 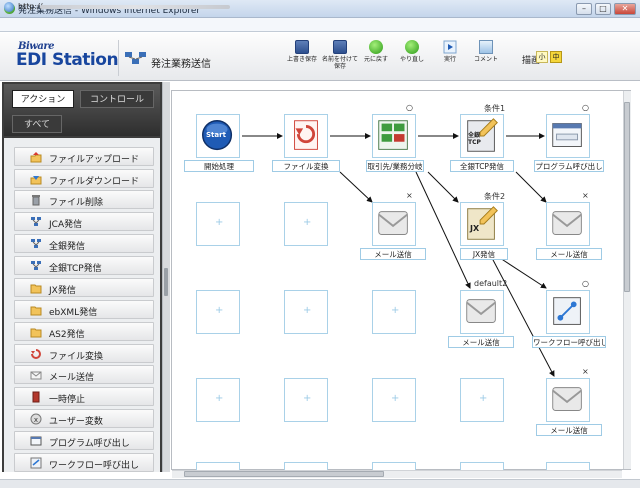 What do you see at coordinates (475, 228) in the screenshot?
I see `jx-badge: JX` at bounding box center [475, 228].